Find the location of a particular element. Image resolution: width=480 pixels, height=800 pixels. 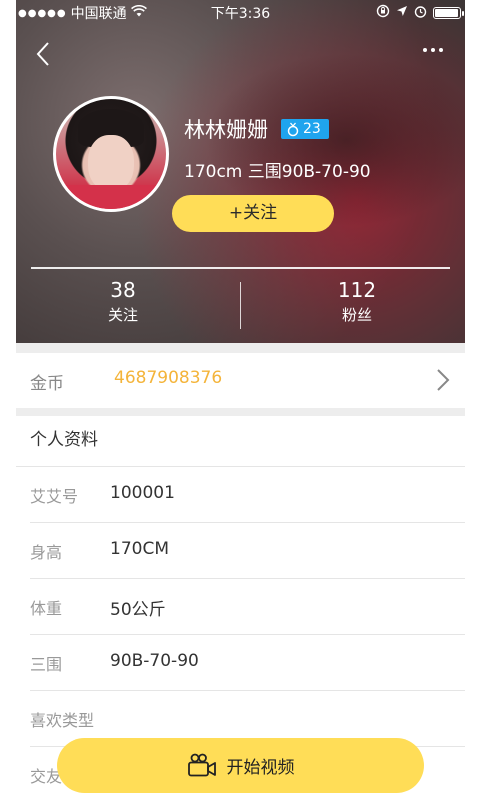

info-row-measurements: 三围 90B-70-90 is located at coordinates (247, 663).